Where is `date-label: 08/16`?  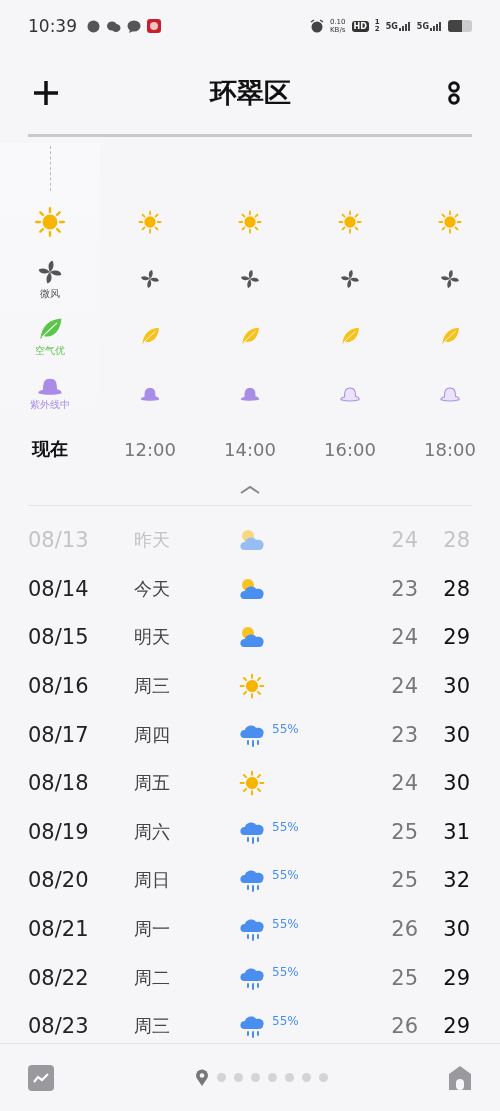
date-label: 08/16 is located at coordinates (59, 686).